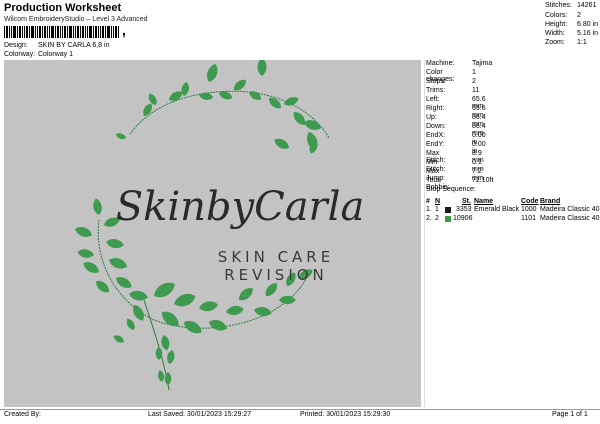 Image resolution: width=600 pixels, height=424 pixels. I want to click on seq-header-n: N, so click(438, 201).